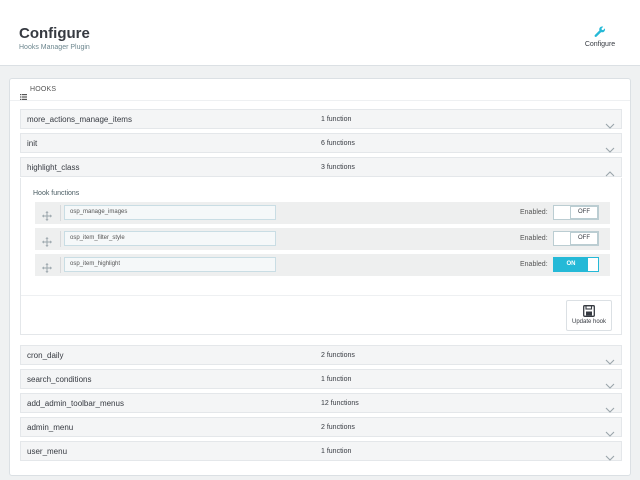 The width and height of the screenshot is (640, 480). What do you see at coordinates (322, 265) in the screenshot?
I see `function-row: osp_item_highlight Enabled: ON` at bounding box center [322, 265].